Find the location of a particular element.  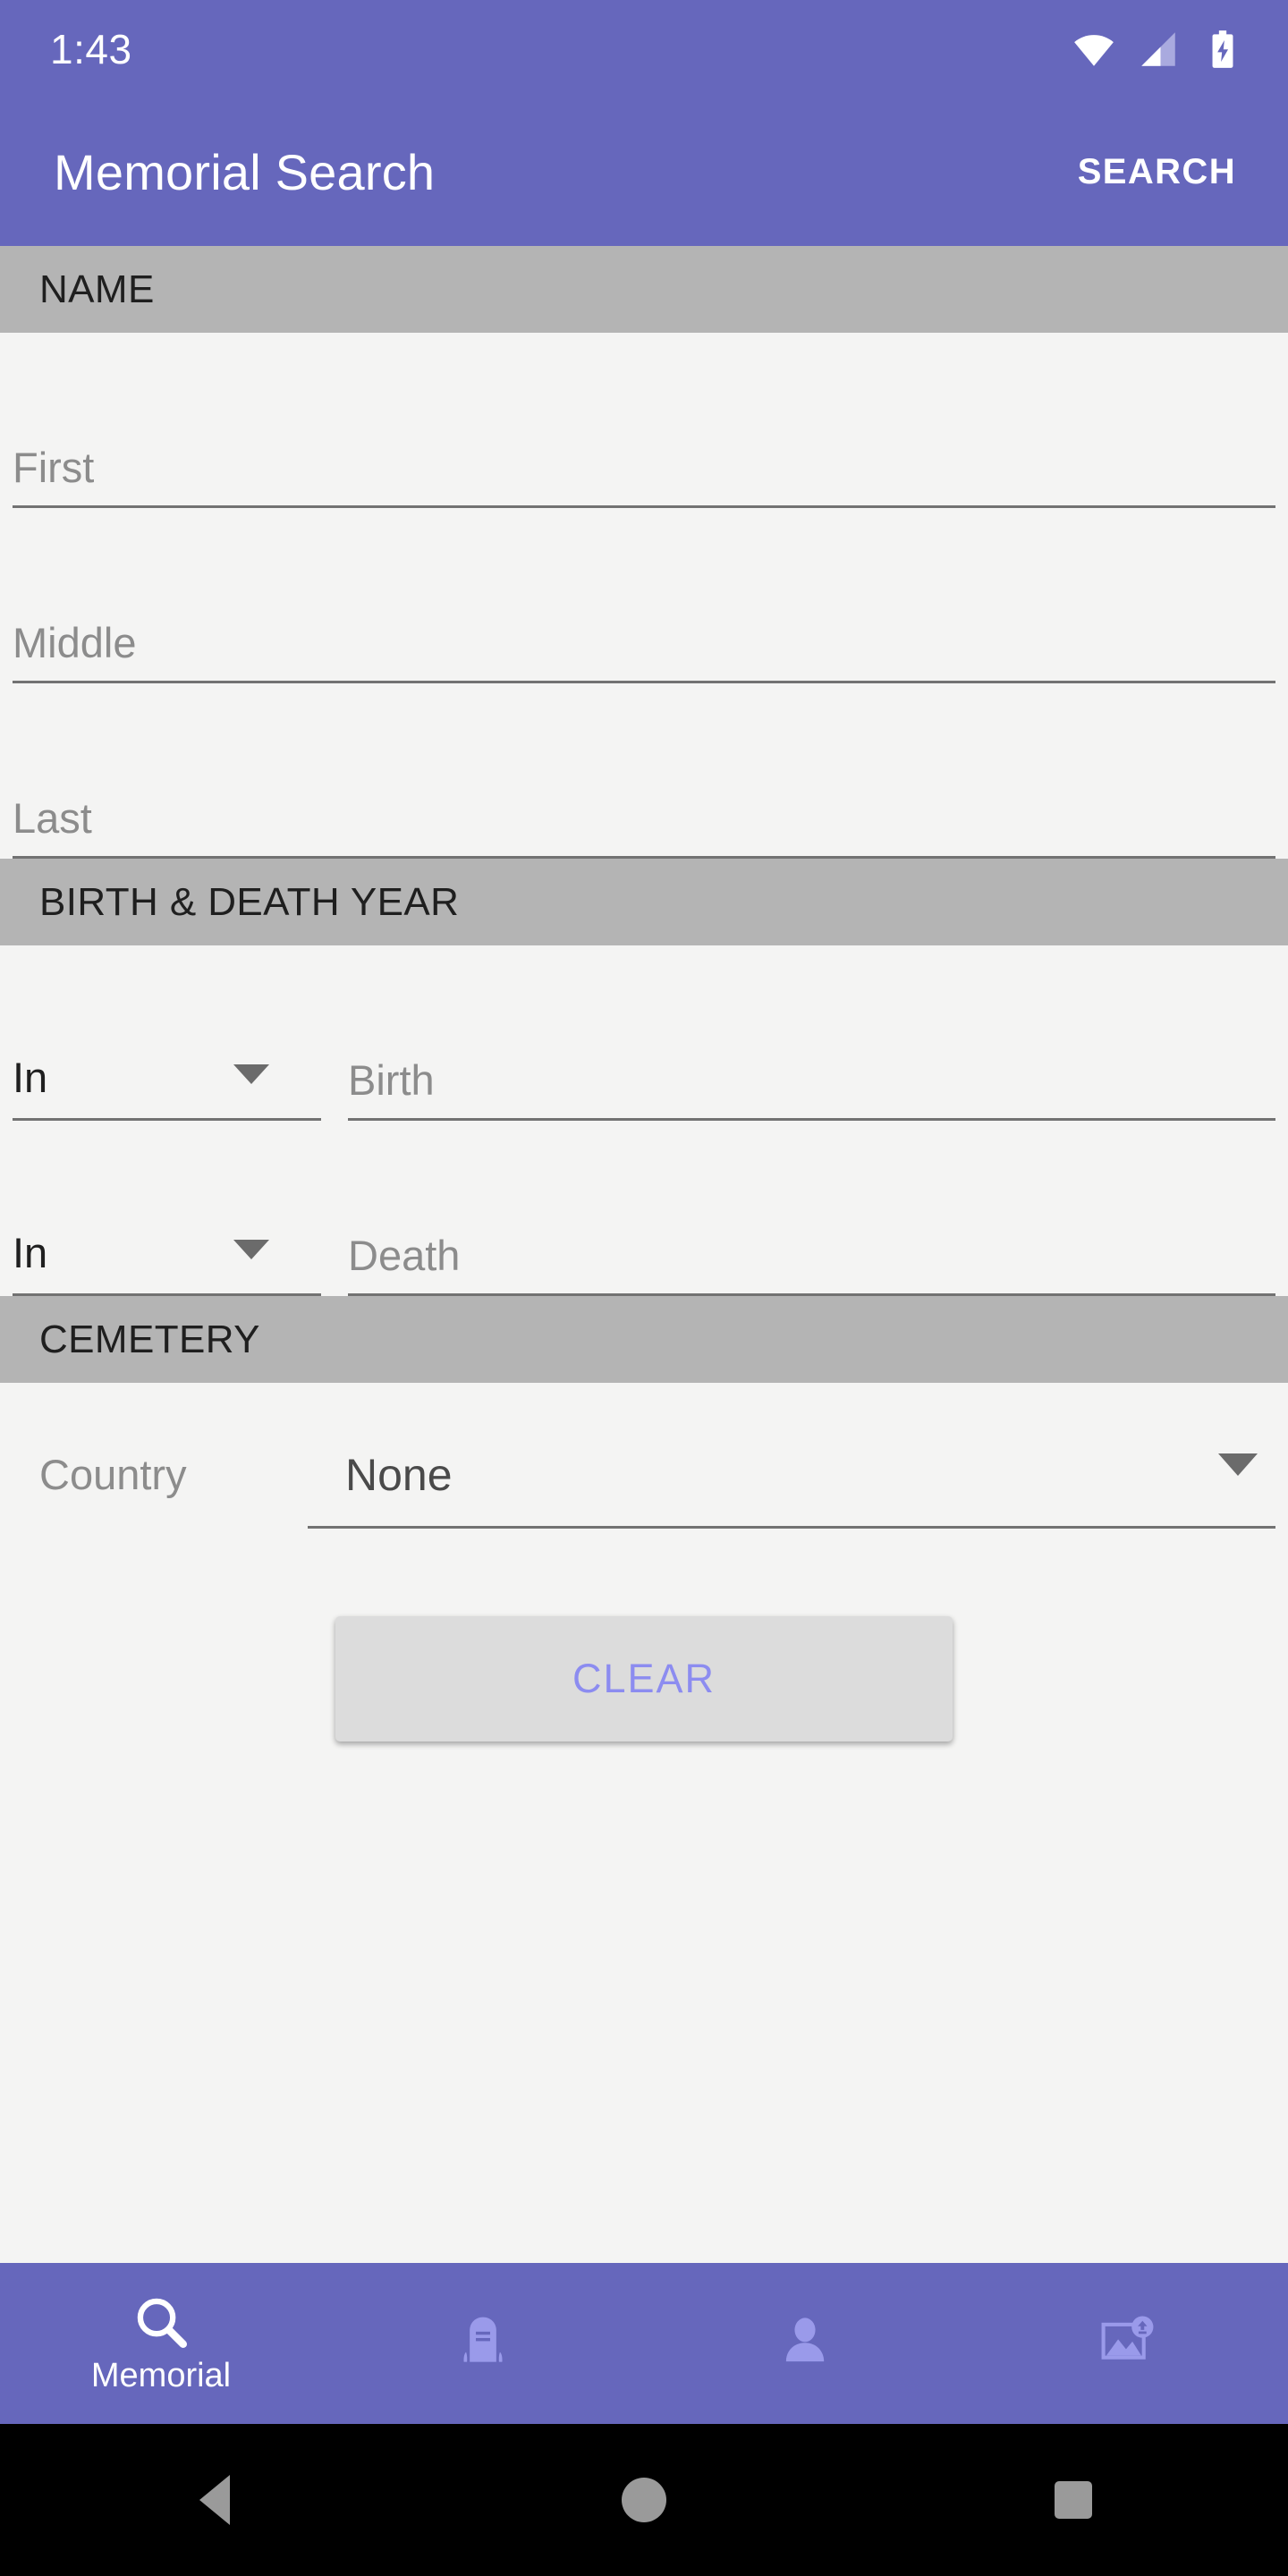

nav-item-cemetery is located at coordinates (483, 2343).